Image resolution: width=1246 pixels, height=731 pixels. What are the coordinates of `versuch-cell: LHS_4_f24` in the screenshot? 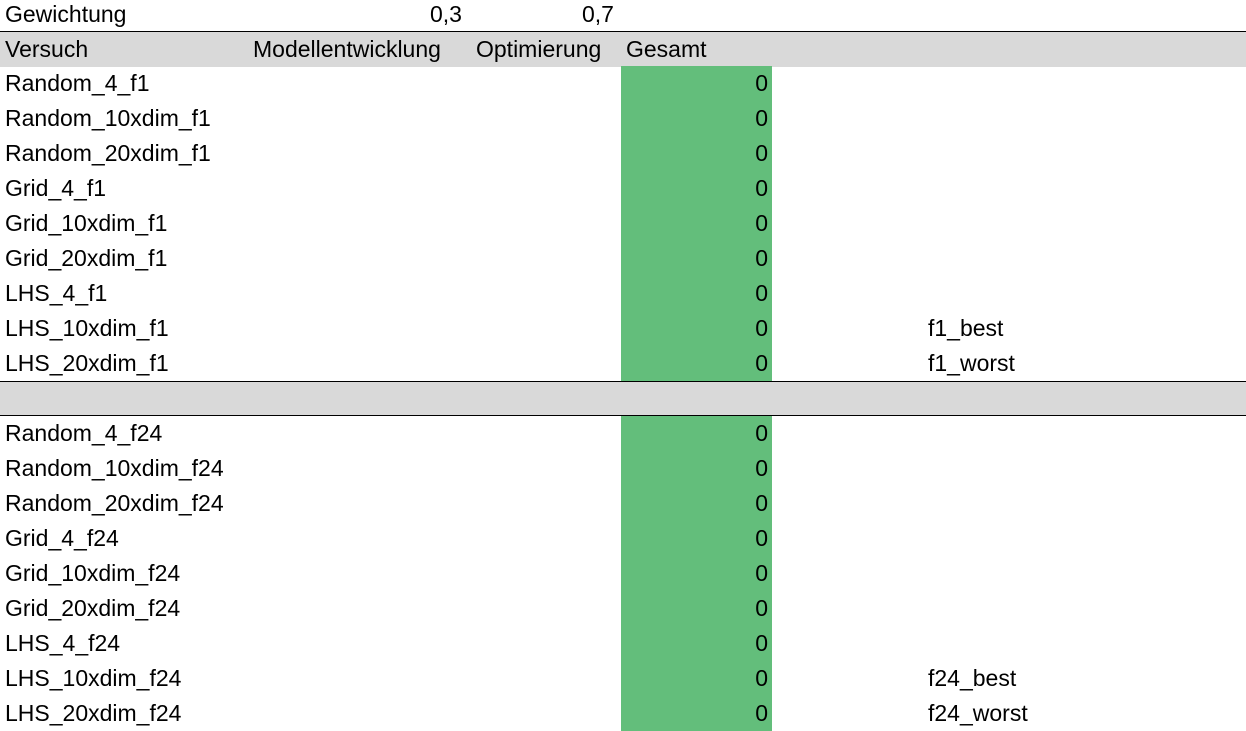 It's located at (62, 643).